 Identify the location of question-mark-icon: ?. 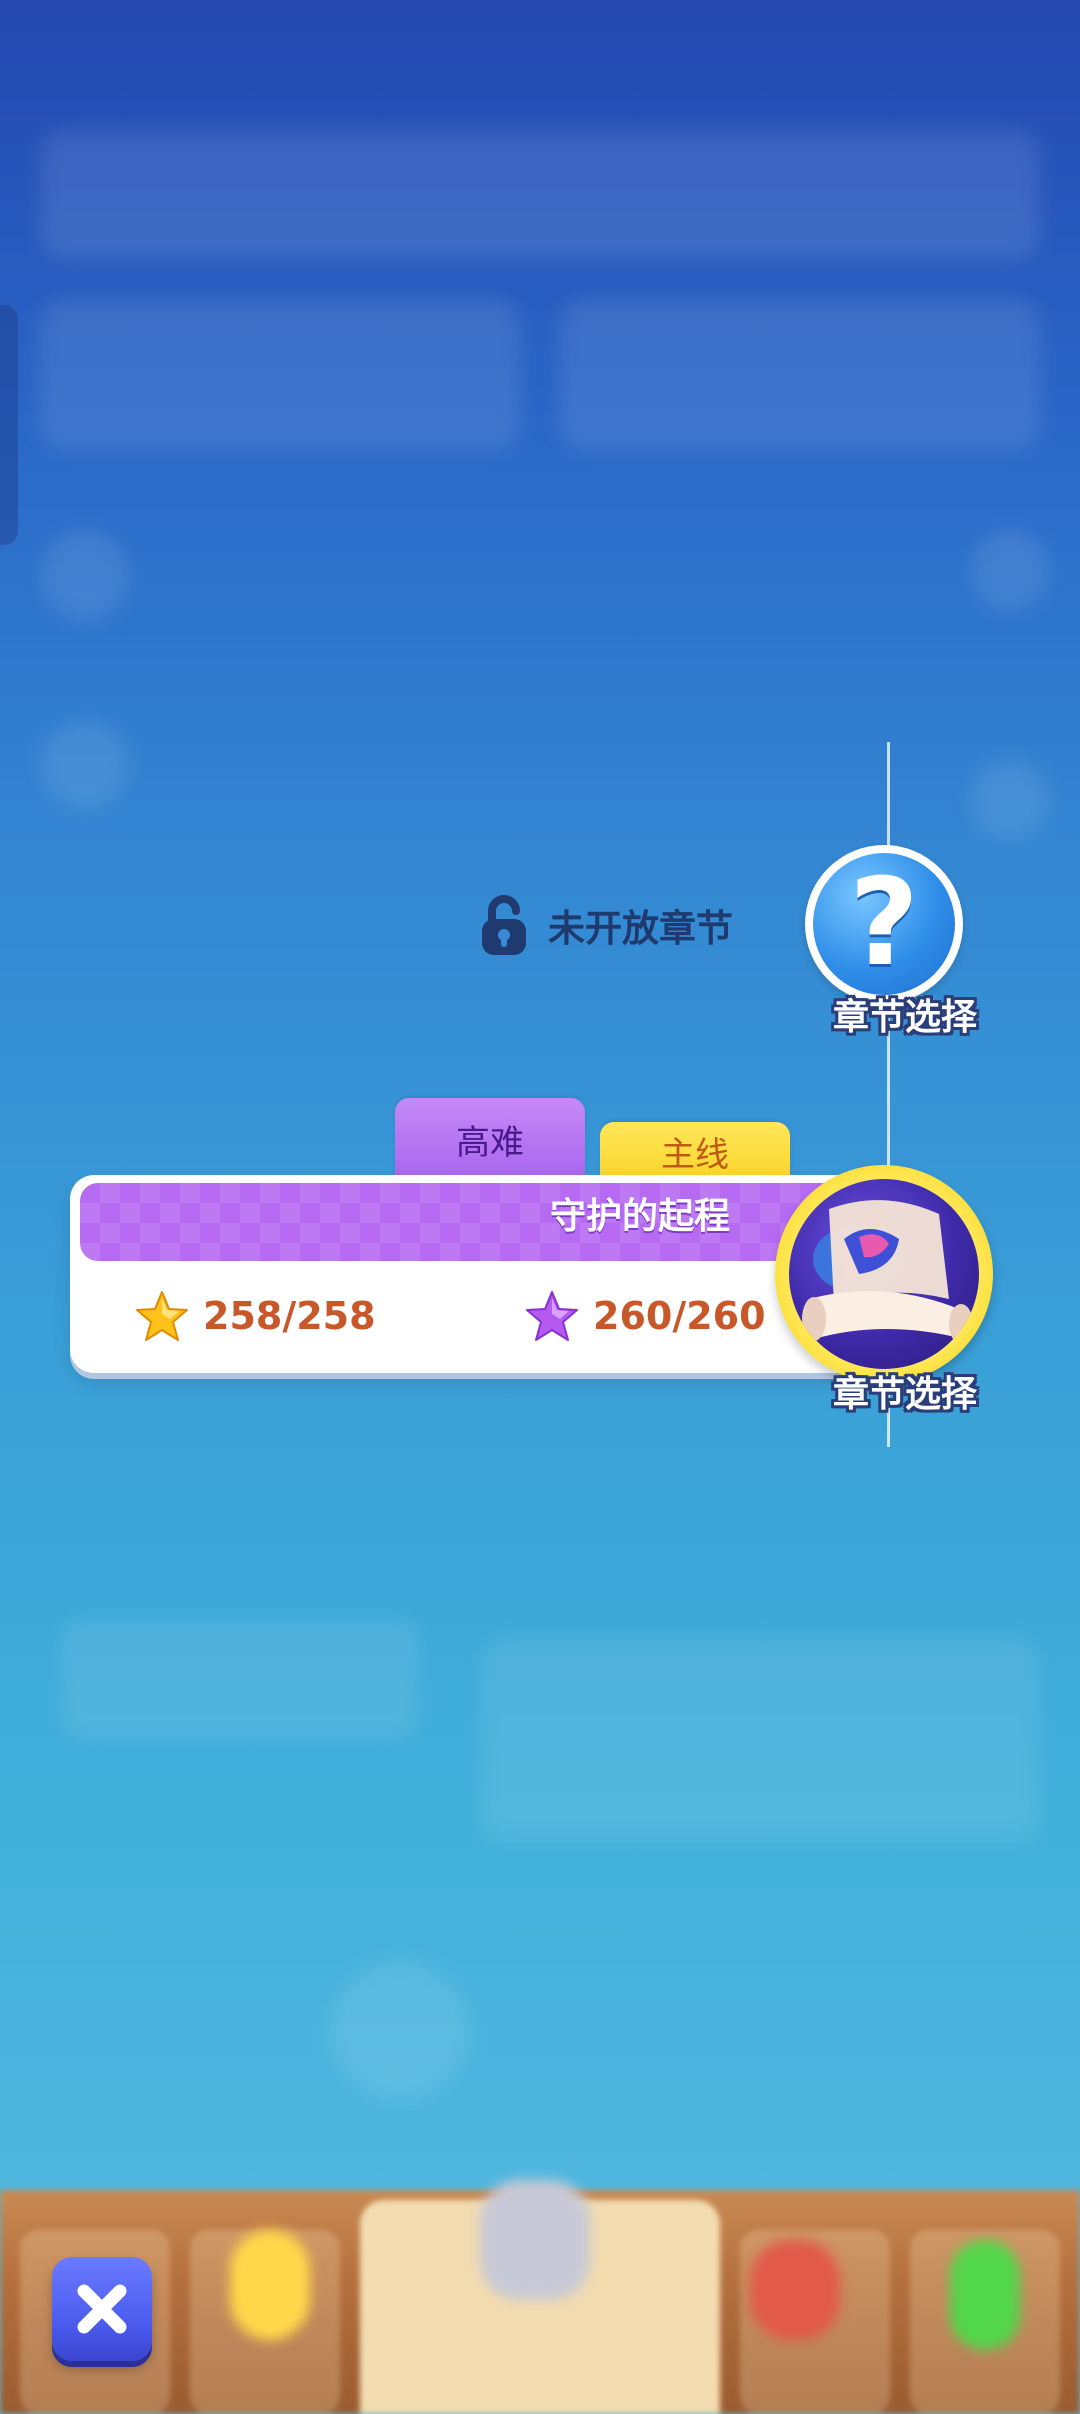
(884, 923).